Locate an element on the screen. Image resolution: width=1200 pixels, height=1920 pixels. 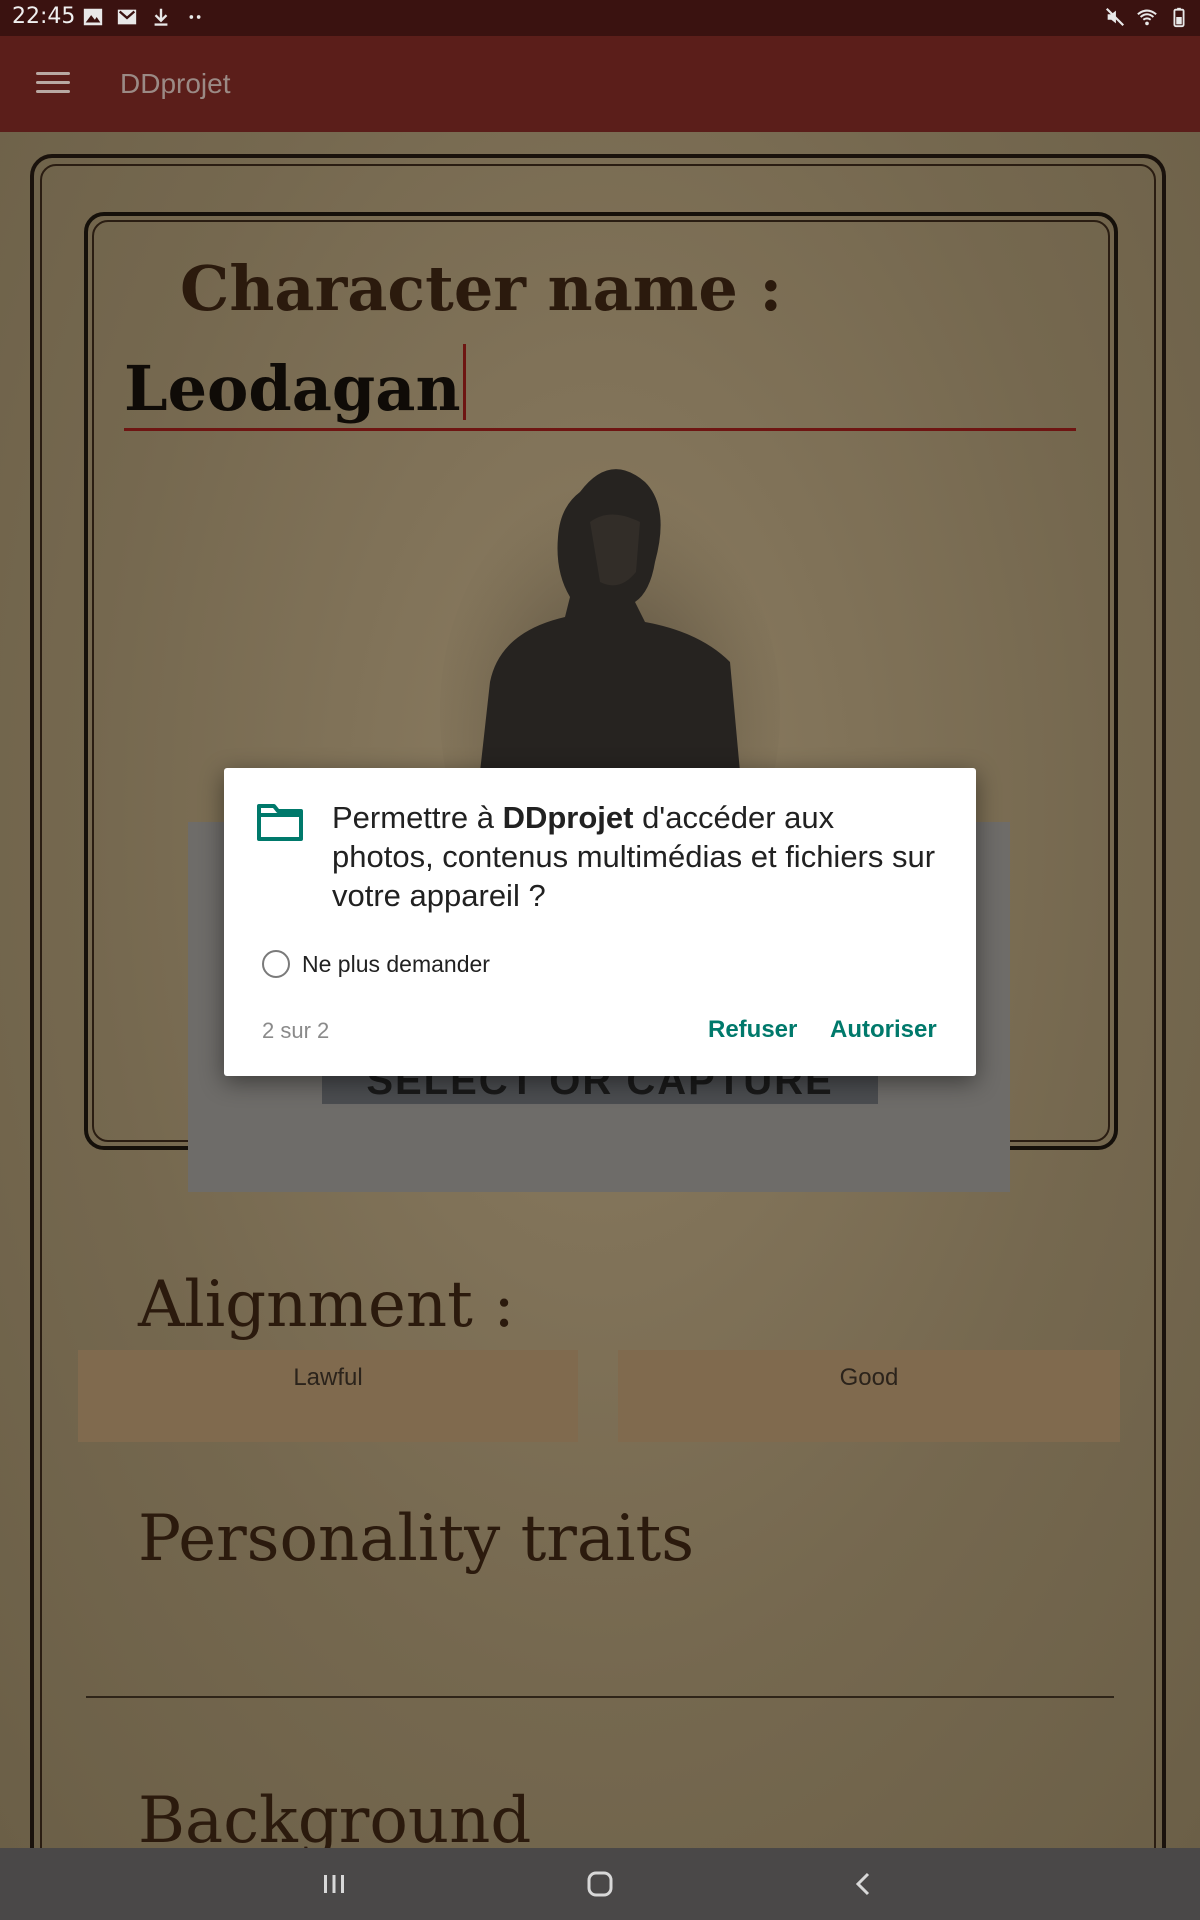
deny-button: Refuser is located at coordinates (752, 1030).